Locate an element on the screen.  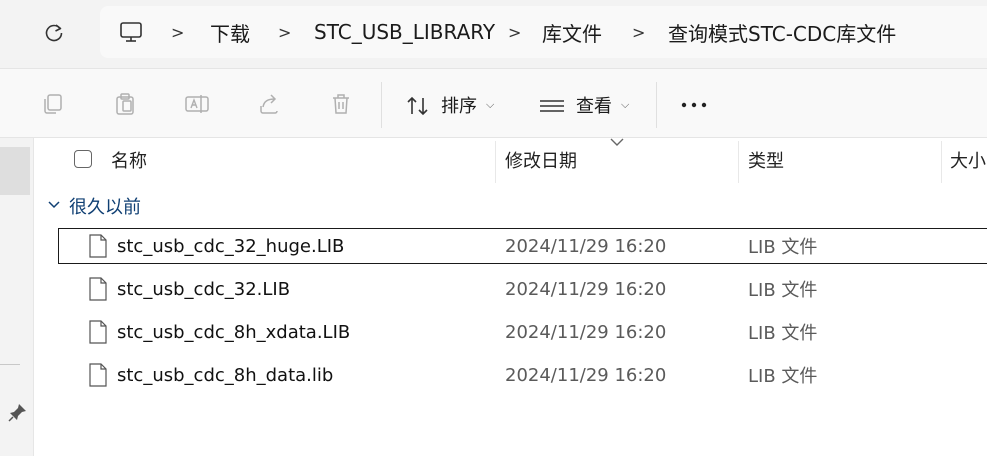
copy-icon is located at coordinates (53, 104).